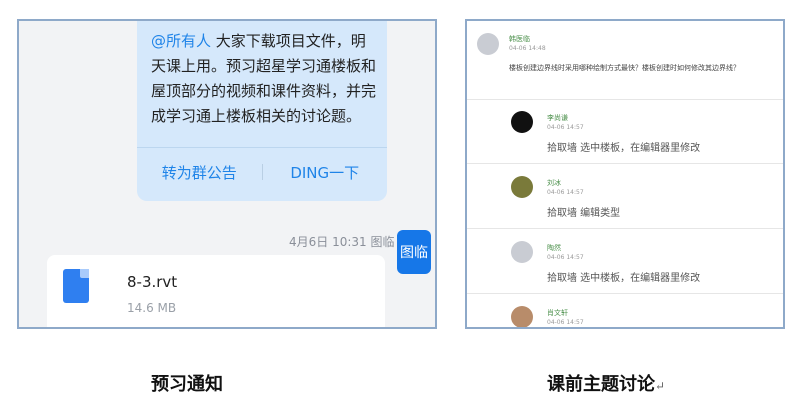  I want to click on post-time: 04-06 14:48, so click(527, 48).